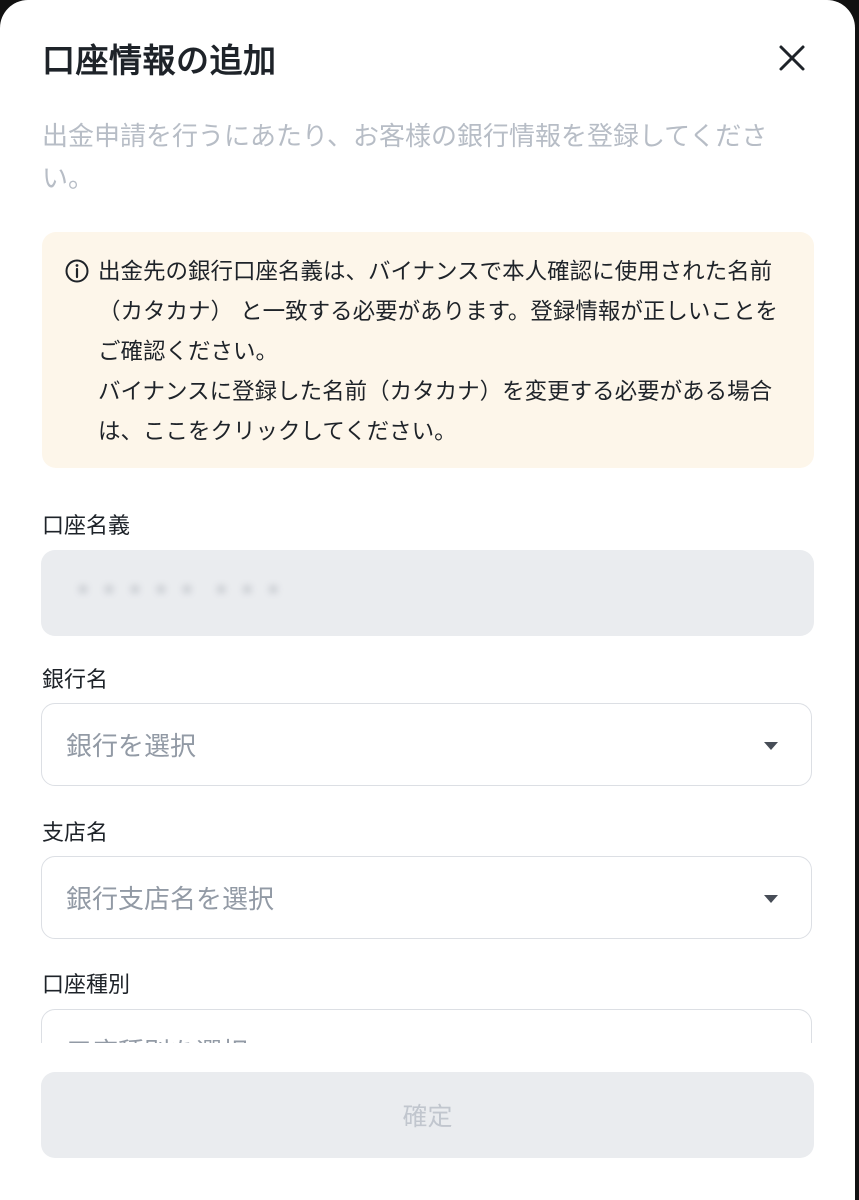 Image resolution: width=859 pixels, height=1200 pixels. Describe the element at coordinates (426, 744) in the screenshot. I see `bank-name-select: 銀行を選択` at that location.